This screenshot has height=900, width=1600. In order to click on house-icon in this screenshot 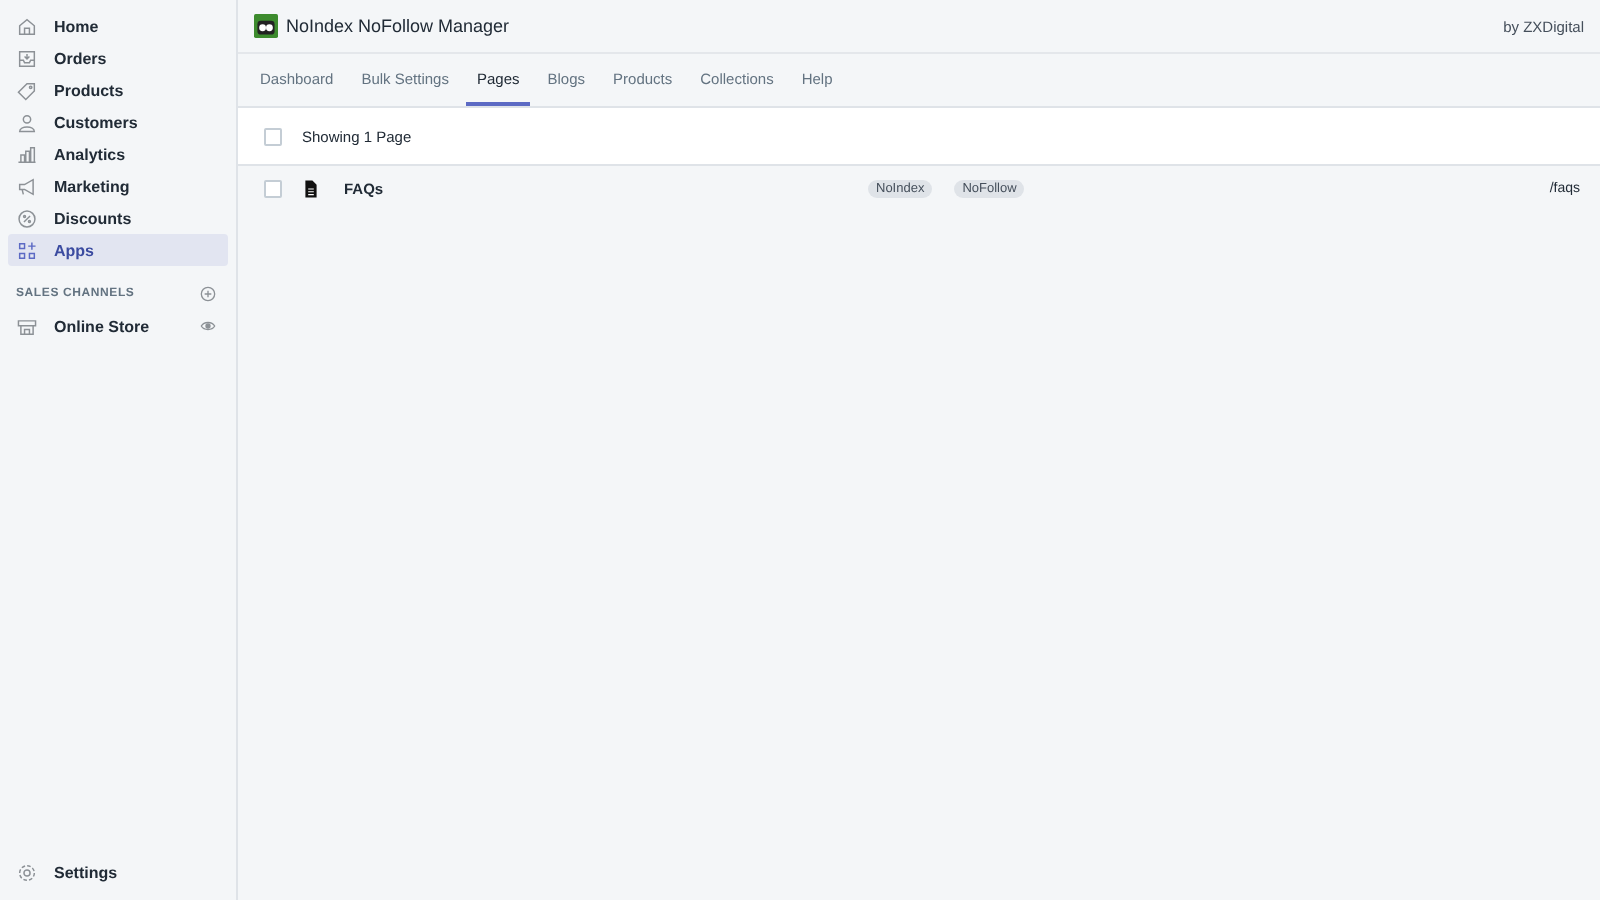, I will do `click(27, 26)`.